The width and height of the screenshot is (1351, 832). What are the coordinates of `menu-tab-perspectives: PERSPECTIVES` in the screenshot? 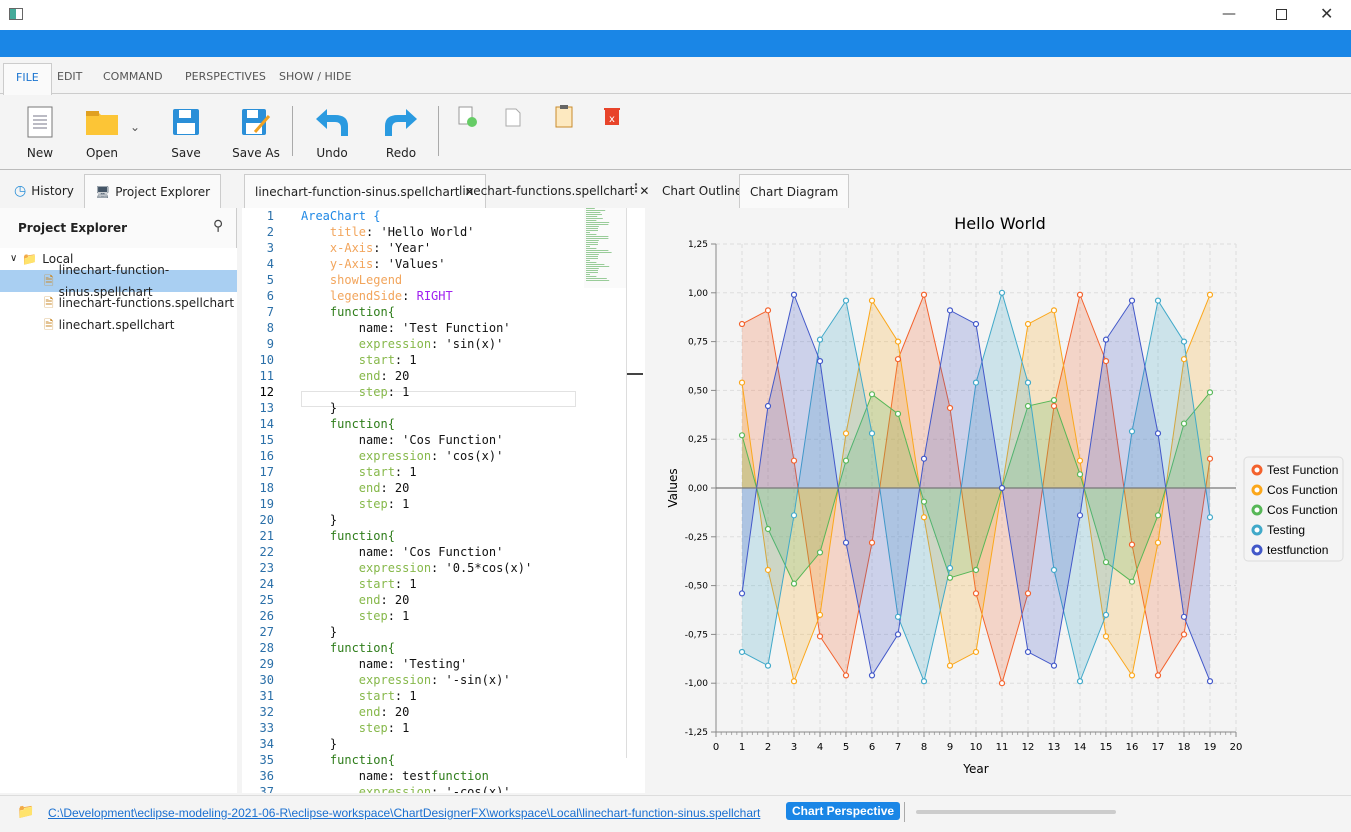 It's located at (225, 79).